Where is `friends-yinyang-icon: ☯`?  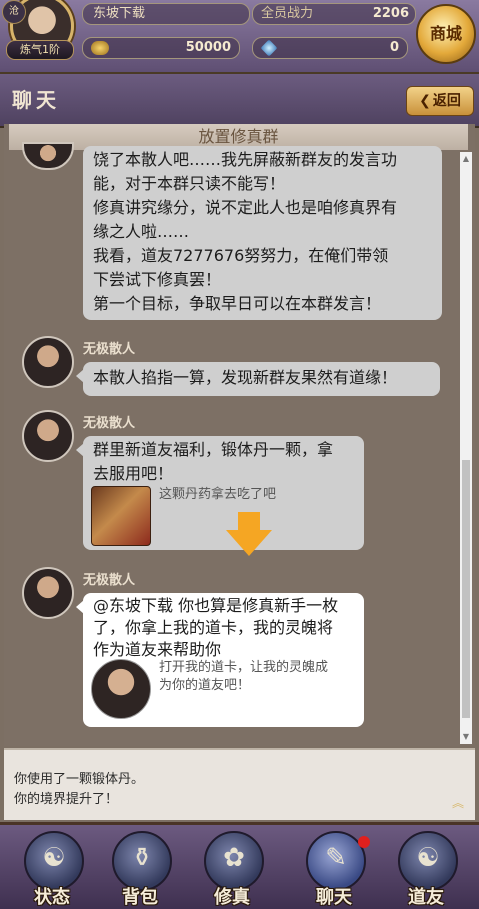
friends-yinyang-icon: ☯ is located at coordinates (428, 861).